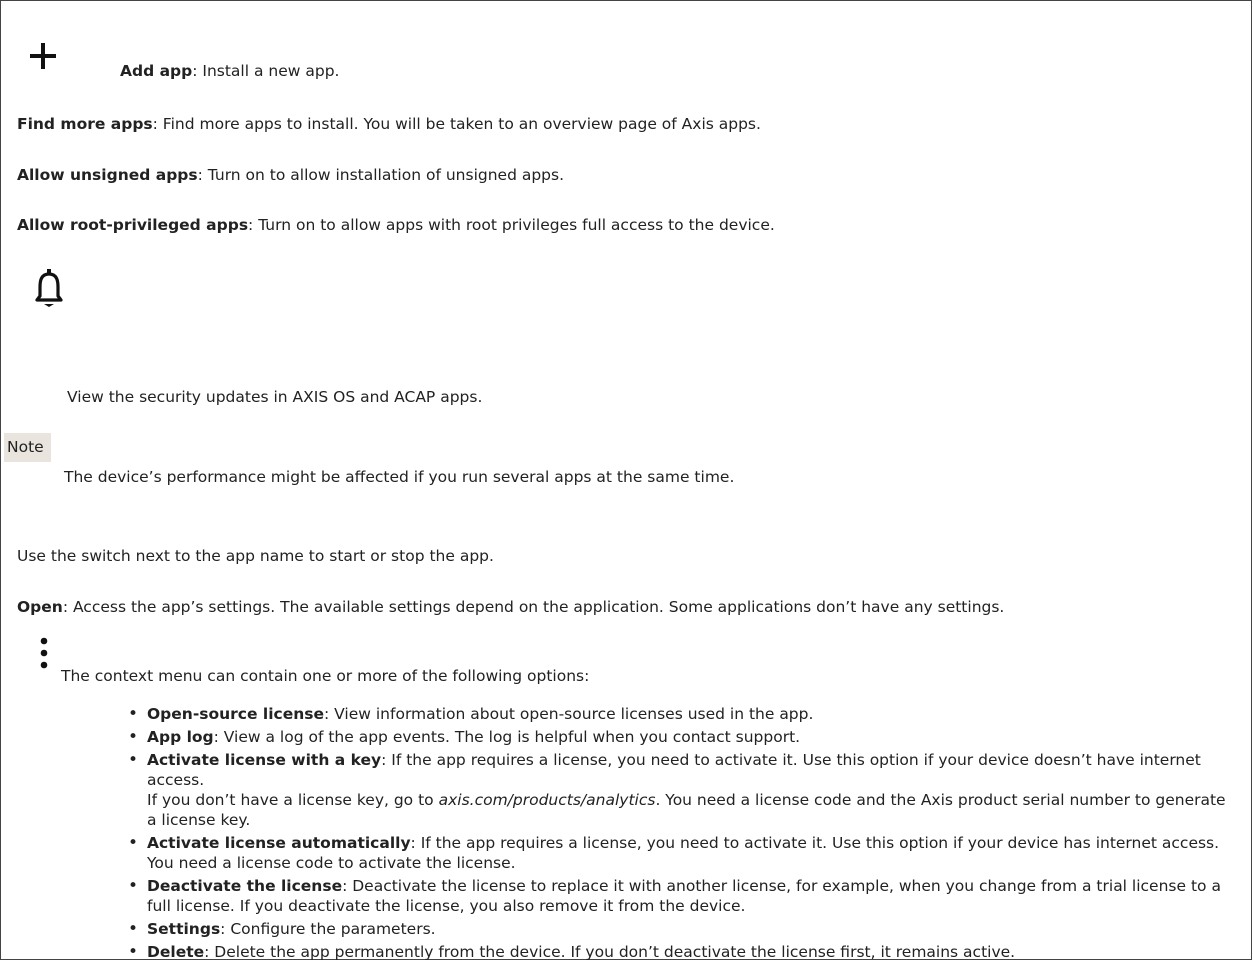  I want to click on add-app-desc: : Install a new app., so click(266, 71).